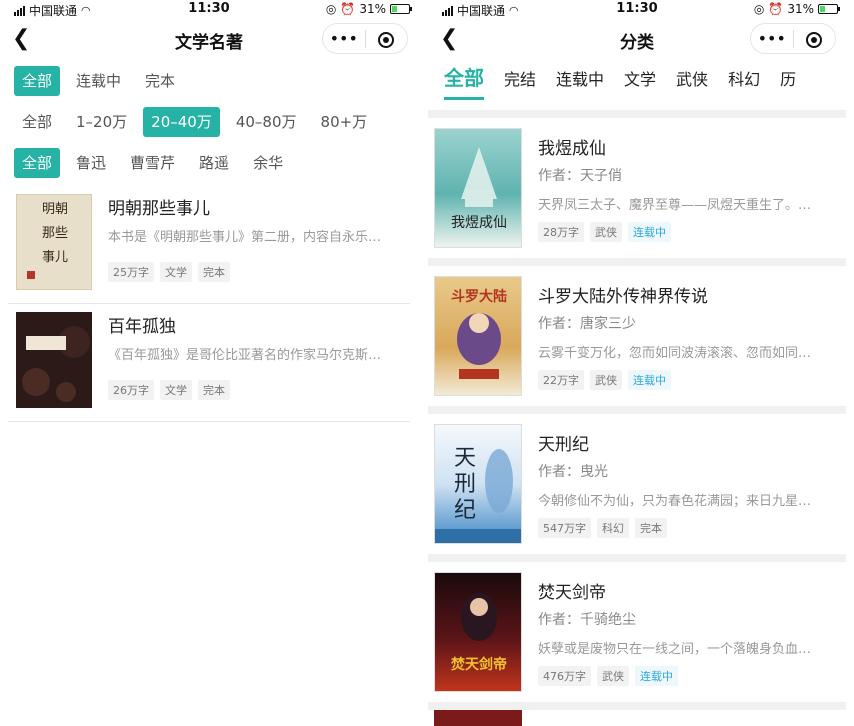 The height and width of the screenshot is (726, 854). I want to click on book-tags: 25万字 文学 完本, so click(169, 272).